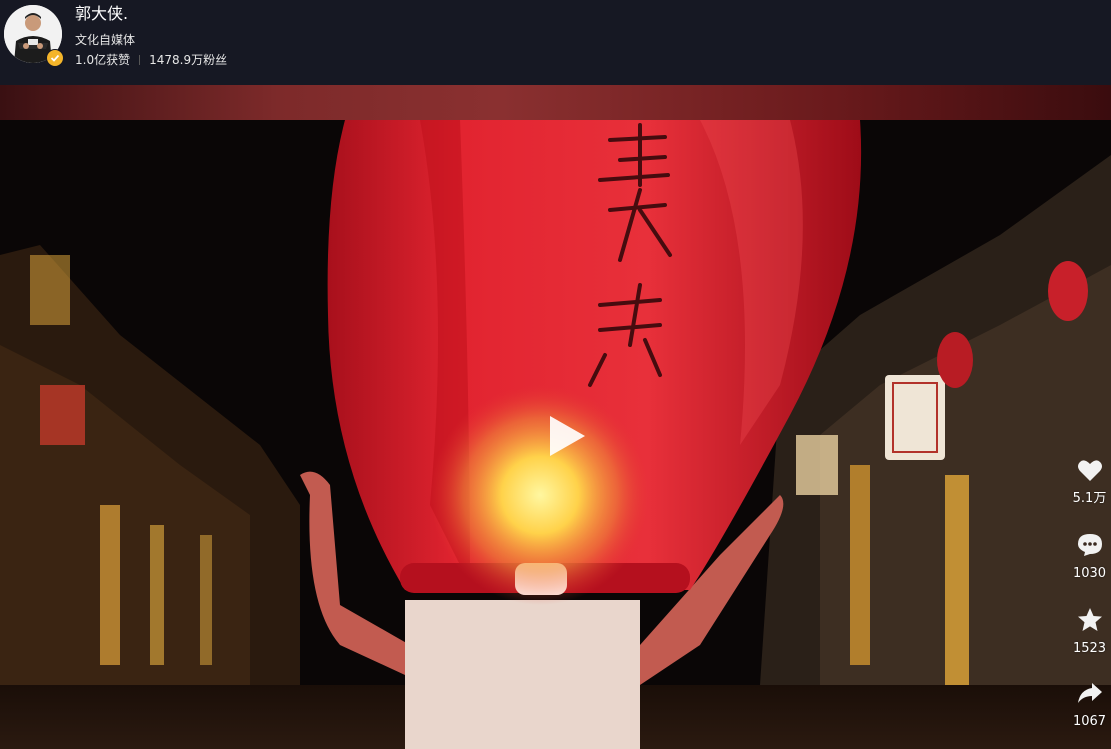 The height and width of the screenshot is (749, 1111). What do you see at coordinates (1090, 695) in the screenshot?
I see `share-icon` at bounding box center [1090, 695].